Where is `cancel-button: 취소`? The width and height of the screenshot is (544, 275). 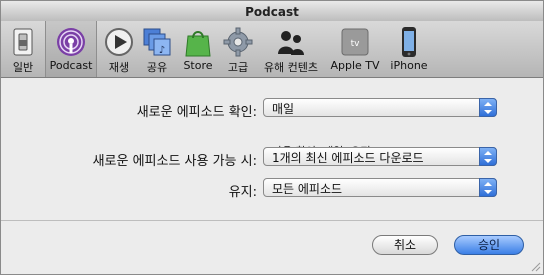 cancel-button: 취소 is located at coordinates (405, 245).